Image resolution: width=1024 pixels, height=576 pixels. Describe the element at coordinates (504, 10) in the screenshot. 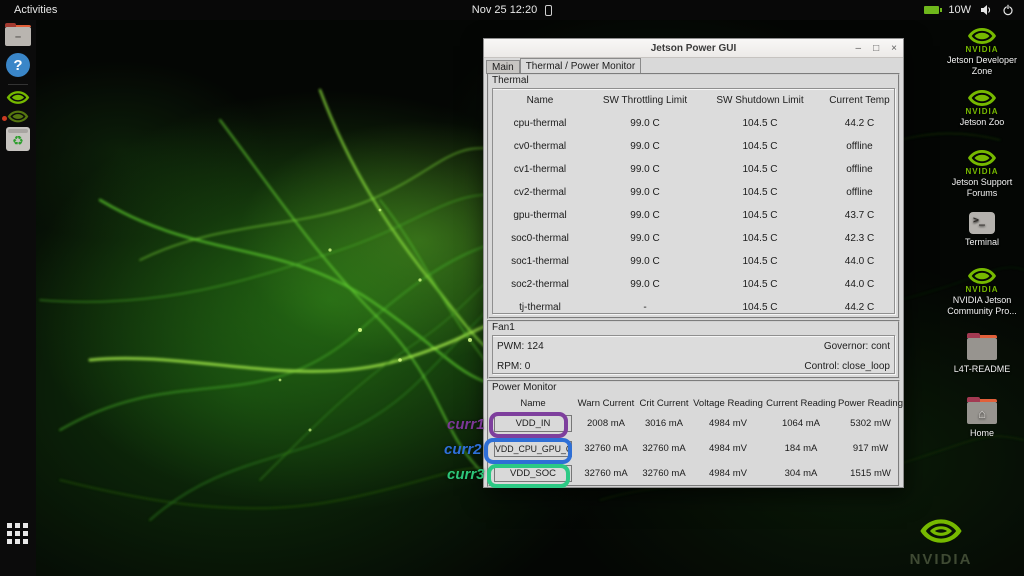

I see `clock: Nov 25 12:20` at that location.